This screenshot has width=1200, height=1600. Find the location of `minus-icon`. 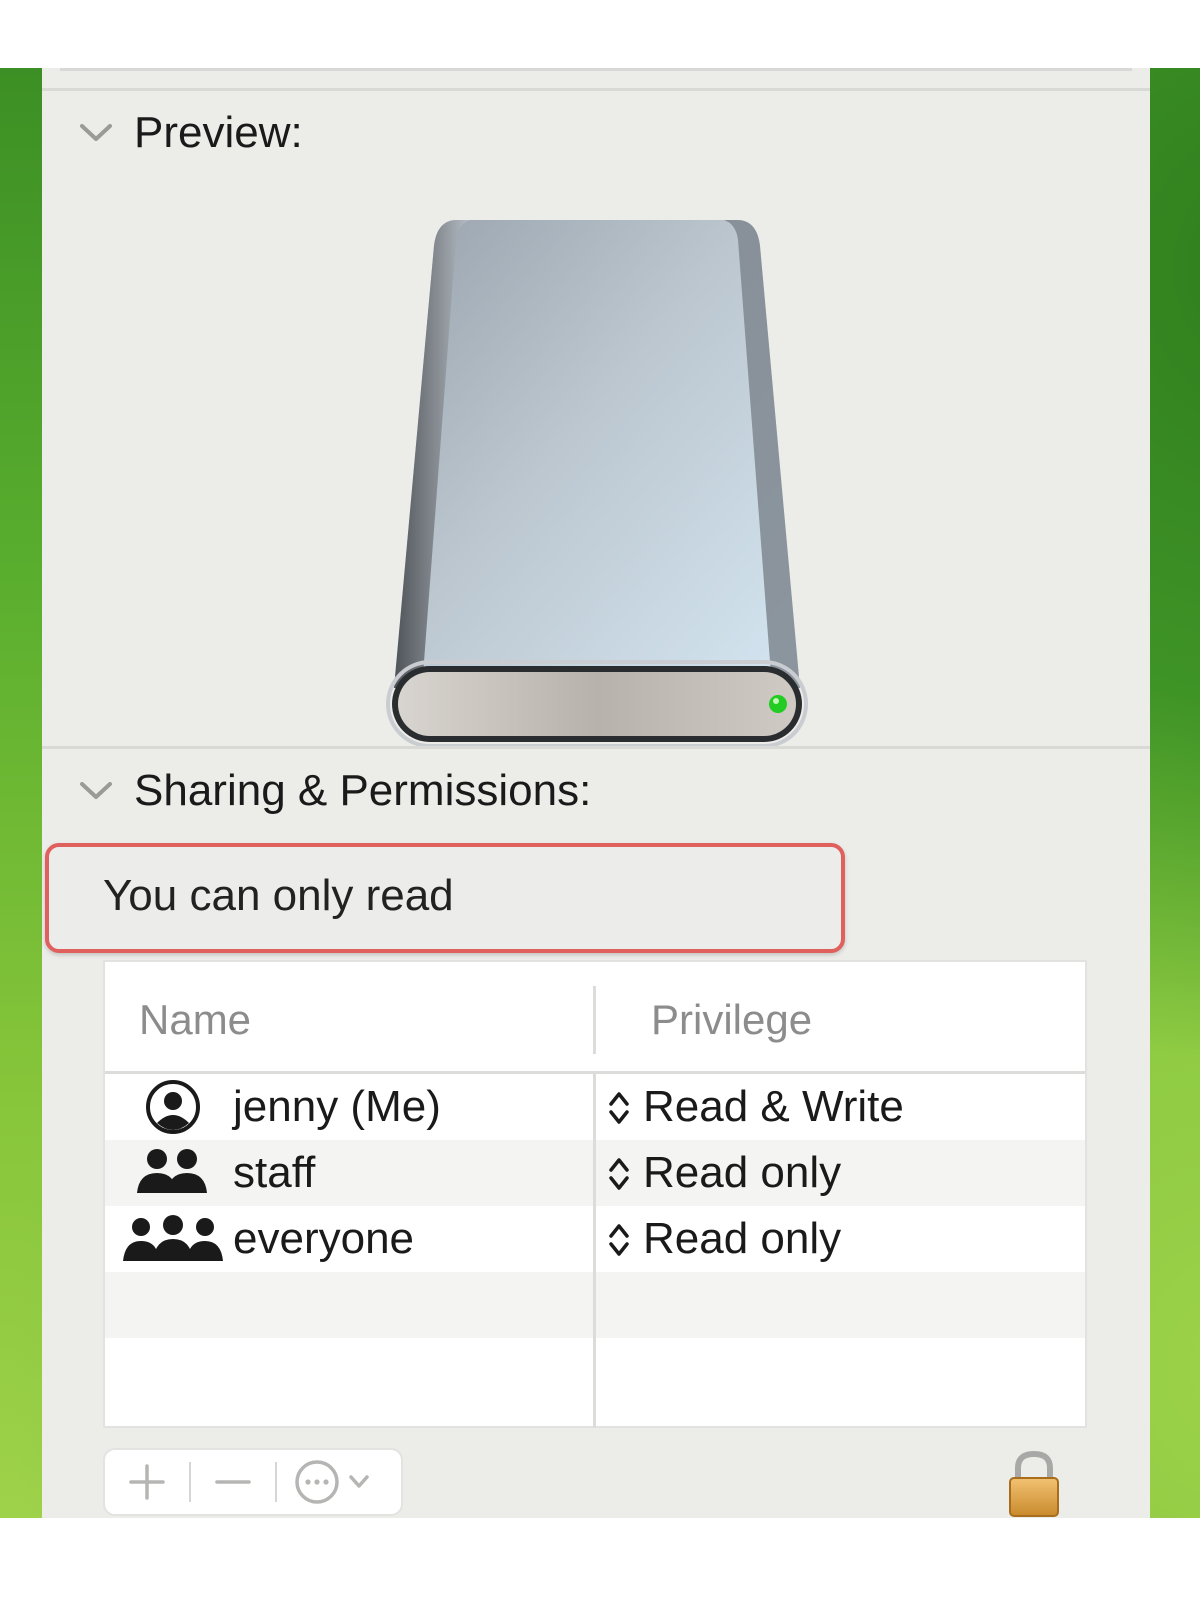

minus-icon is located at coordinates (233, 1482).